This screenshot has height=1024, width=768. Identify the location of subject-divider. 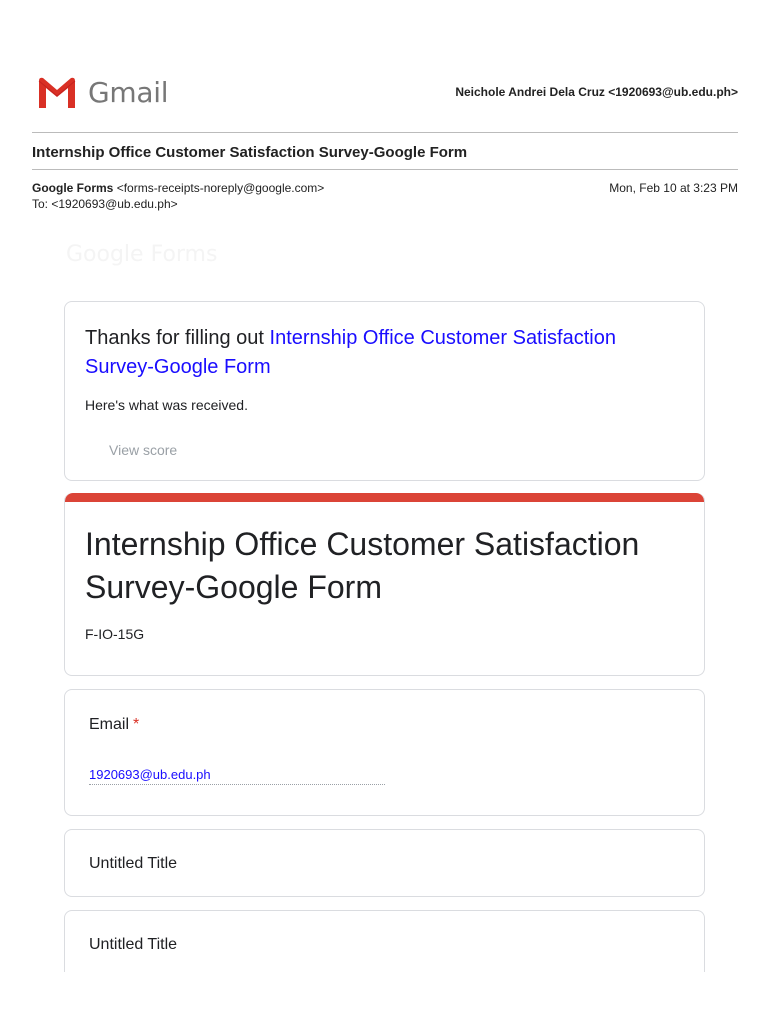
(385, 169).